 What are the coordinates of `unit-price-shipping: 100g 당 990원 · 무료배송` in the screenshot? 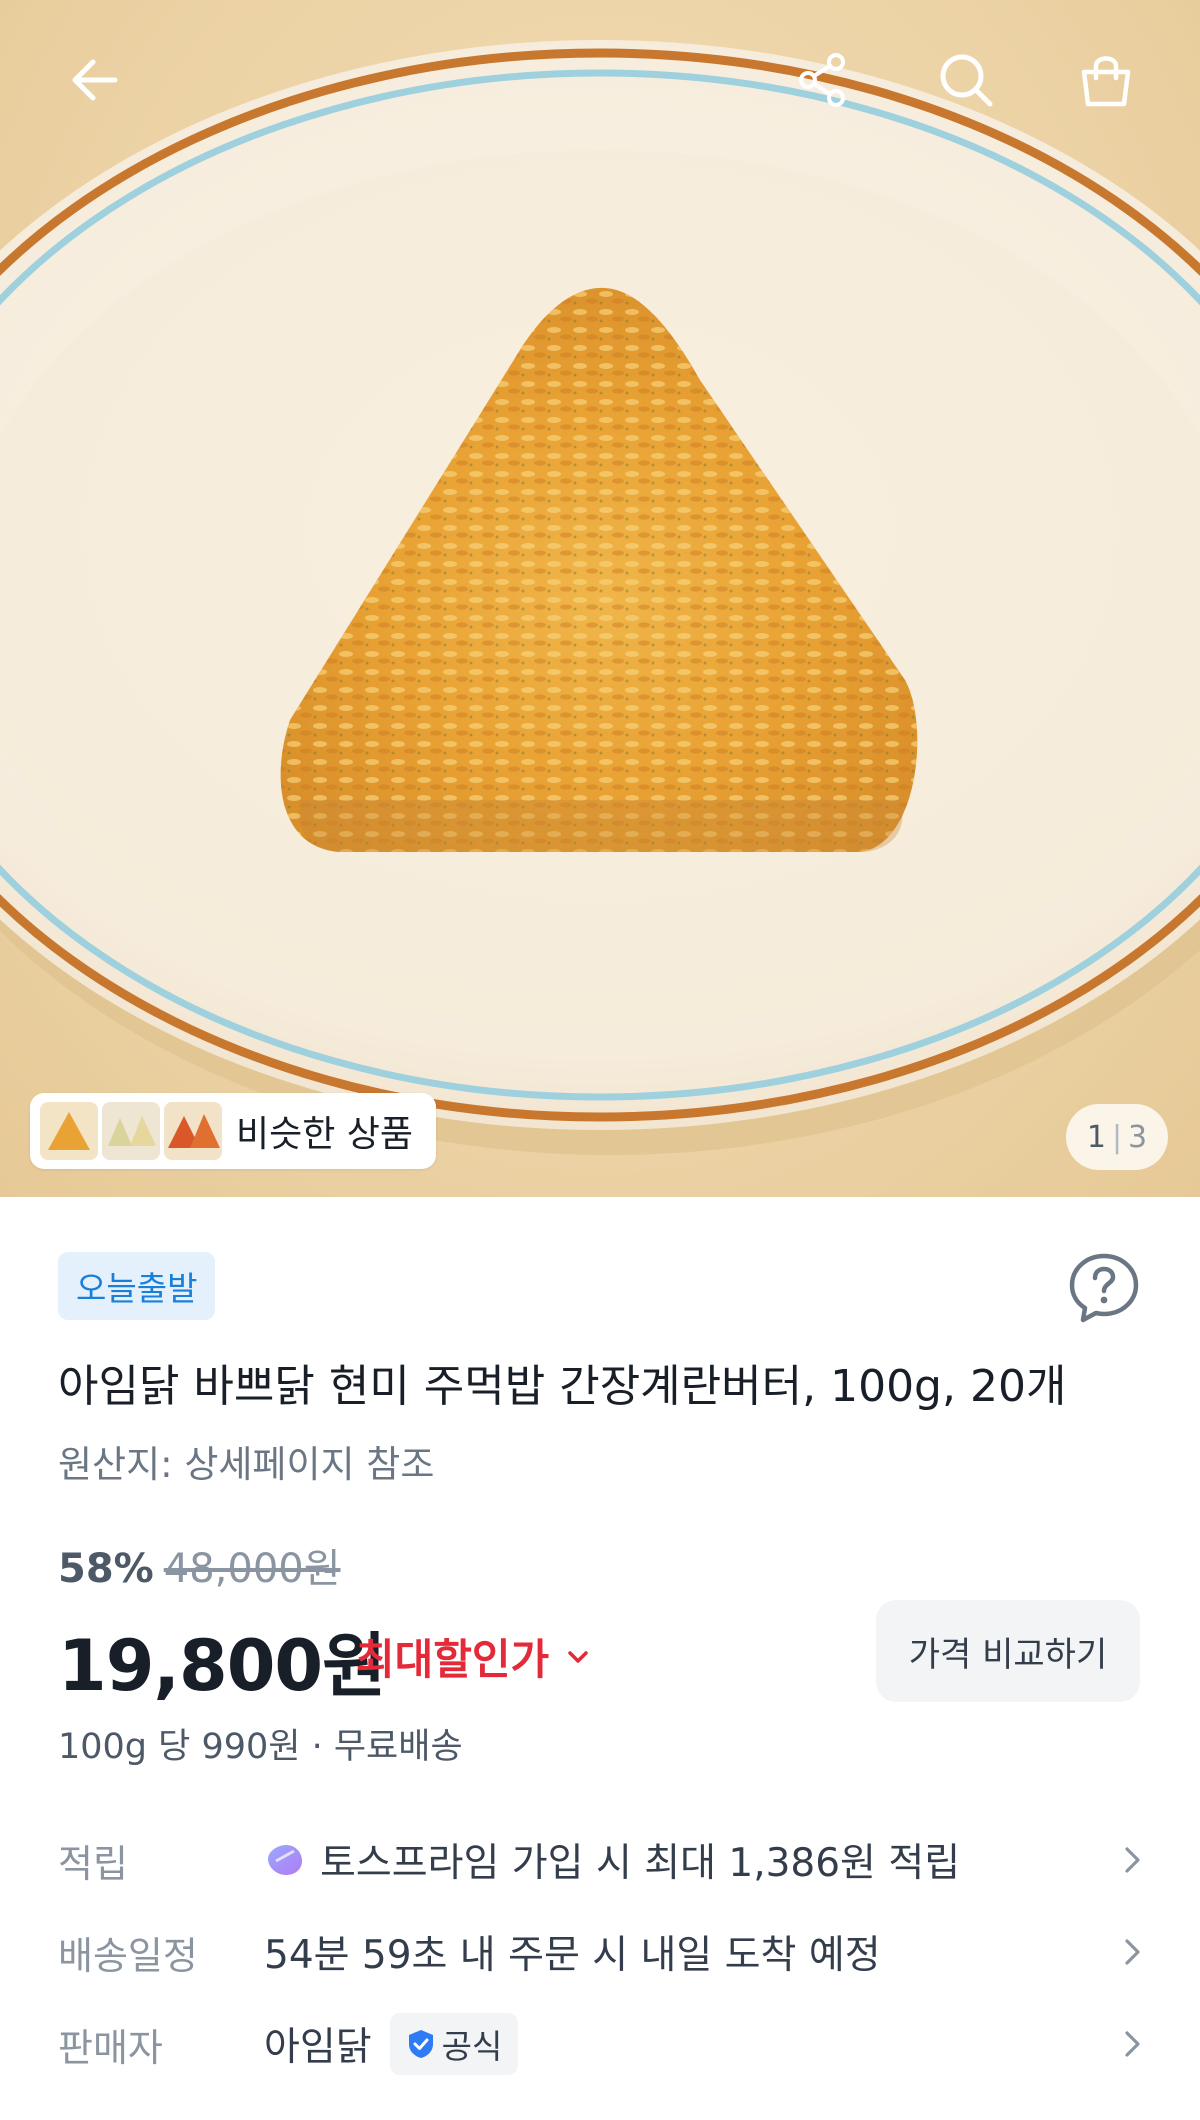 It's located at (260, 1747).